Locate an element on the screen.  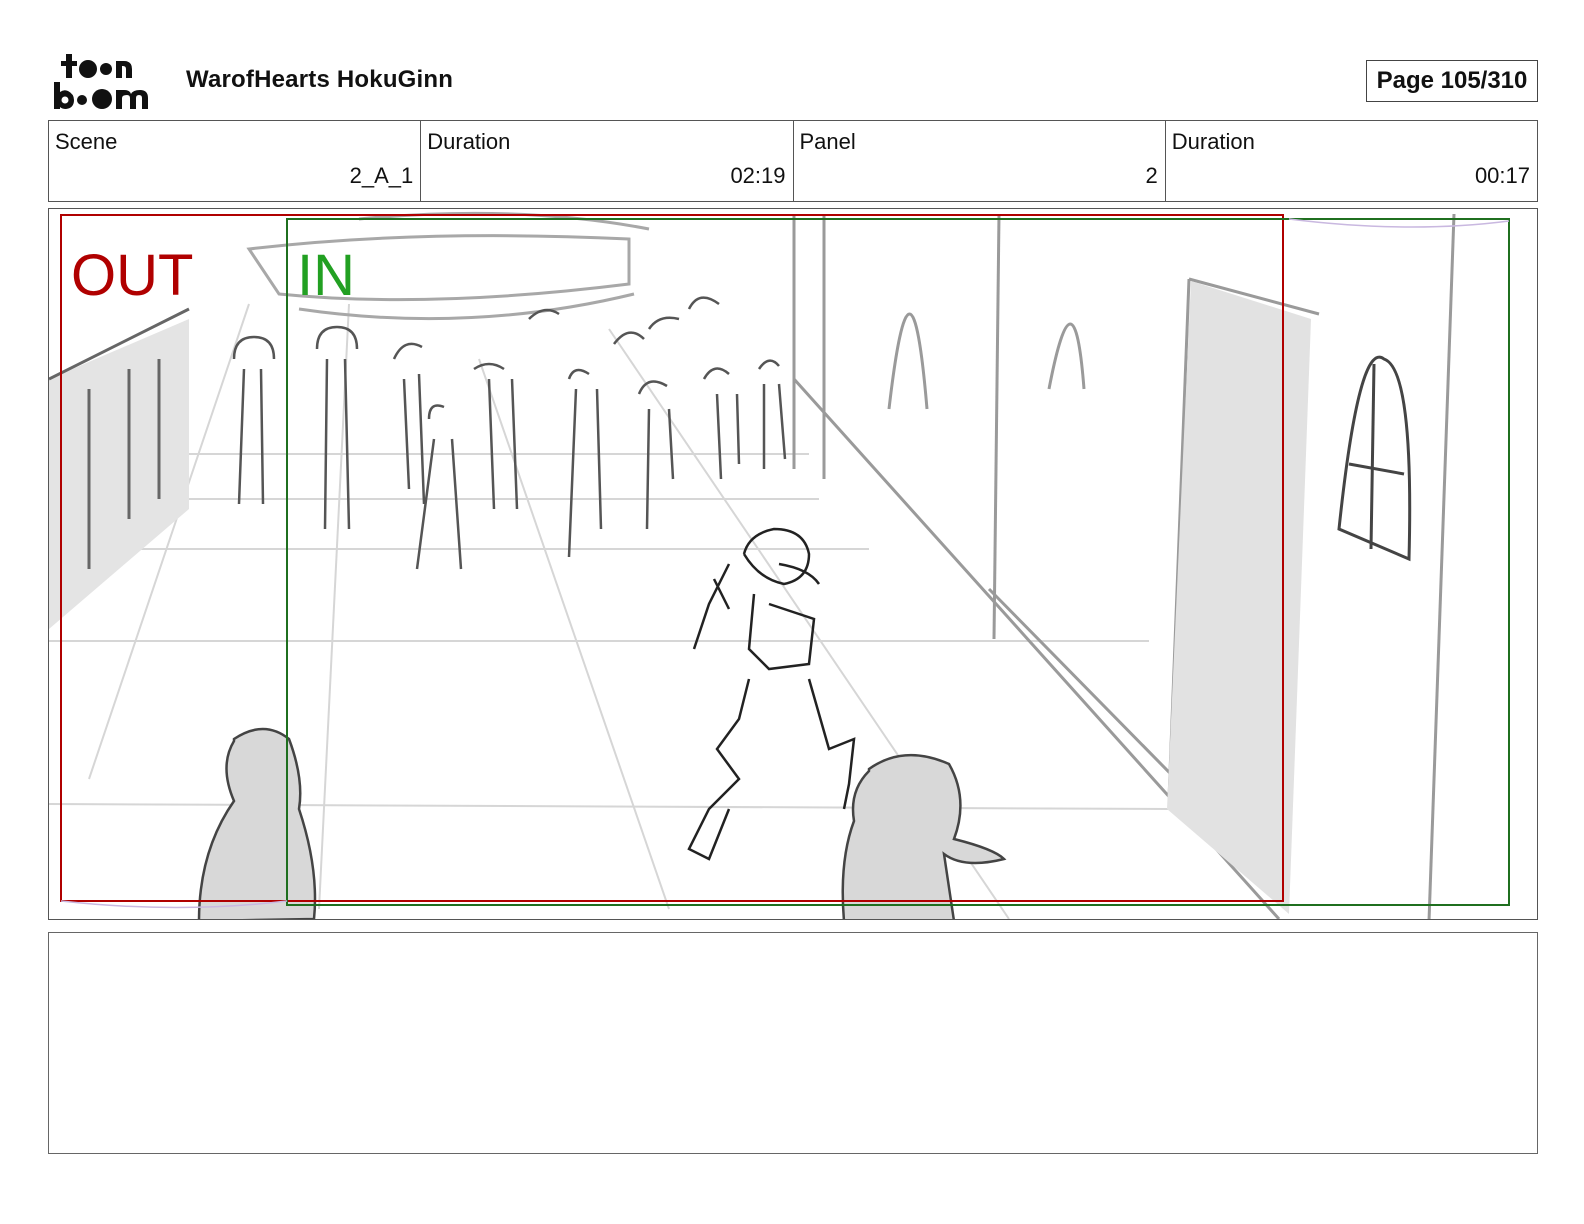
page-number: Page 105/310 is located at coordinates (1452, 81).